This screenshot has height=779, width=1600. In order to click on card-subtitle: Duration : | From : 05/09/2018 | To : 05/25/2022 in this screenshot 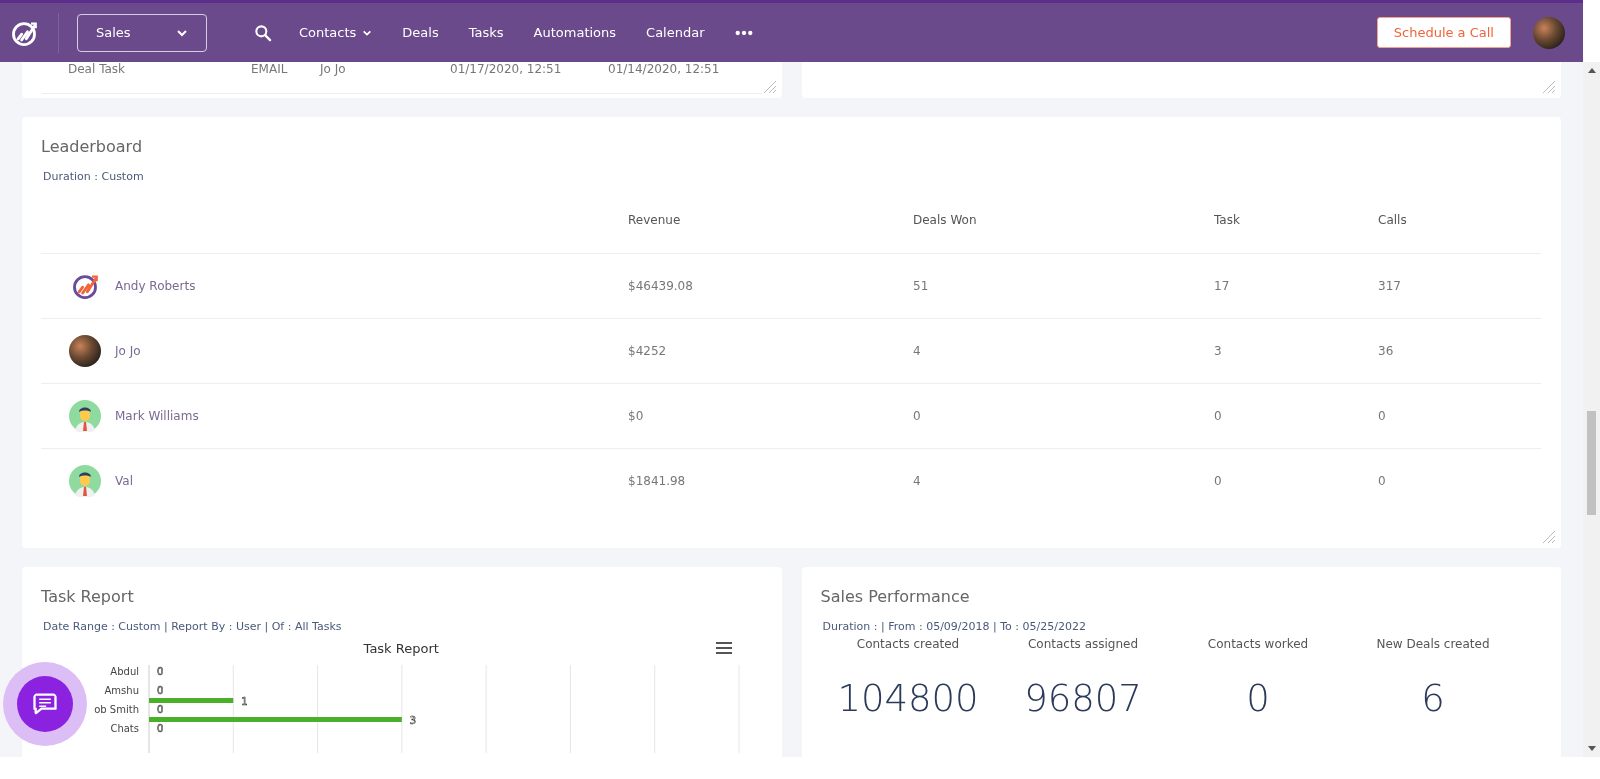, I will do `click(954, 626)`.